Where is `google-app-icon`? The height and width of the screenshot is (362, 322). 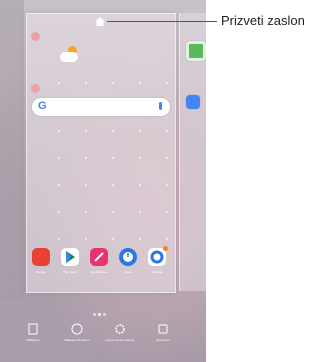 google-app-icon is located at coordinates (41, 257).